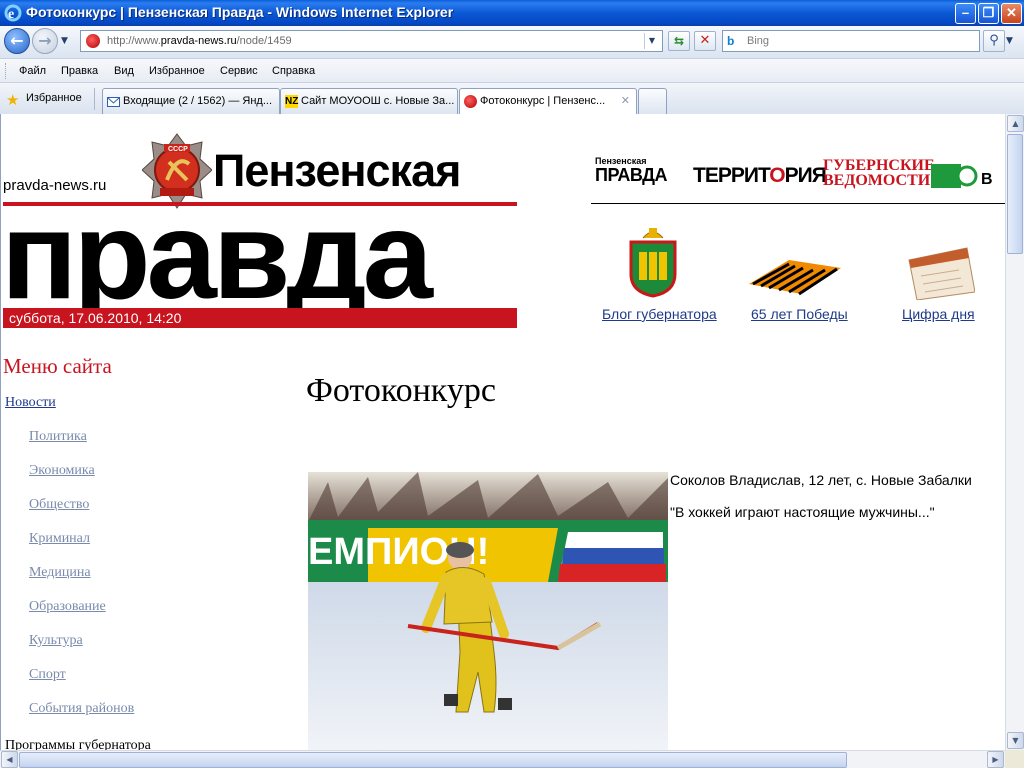 The width and height of the screenshot is (1024, 768). Describe the element at coordinates (758, 41) in the screenshot. I see `search-placeholder: Bing` at that location.